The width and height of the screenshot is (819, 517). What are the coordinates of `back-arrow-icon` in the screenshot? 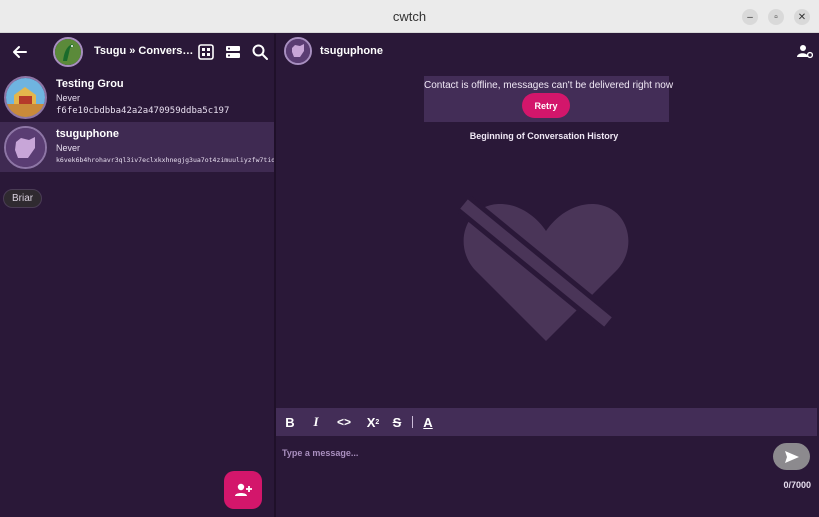 It's located at (20, 52).